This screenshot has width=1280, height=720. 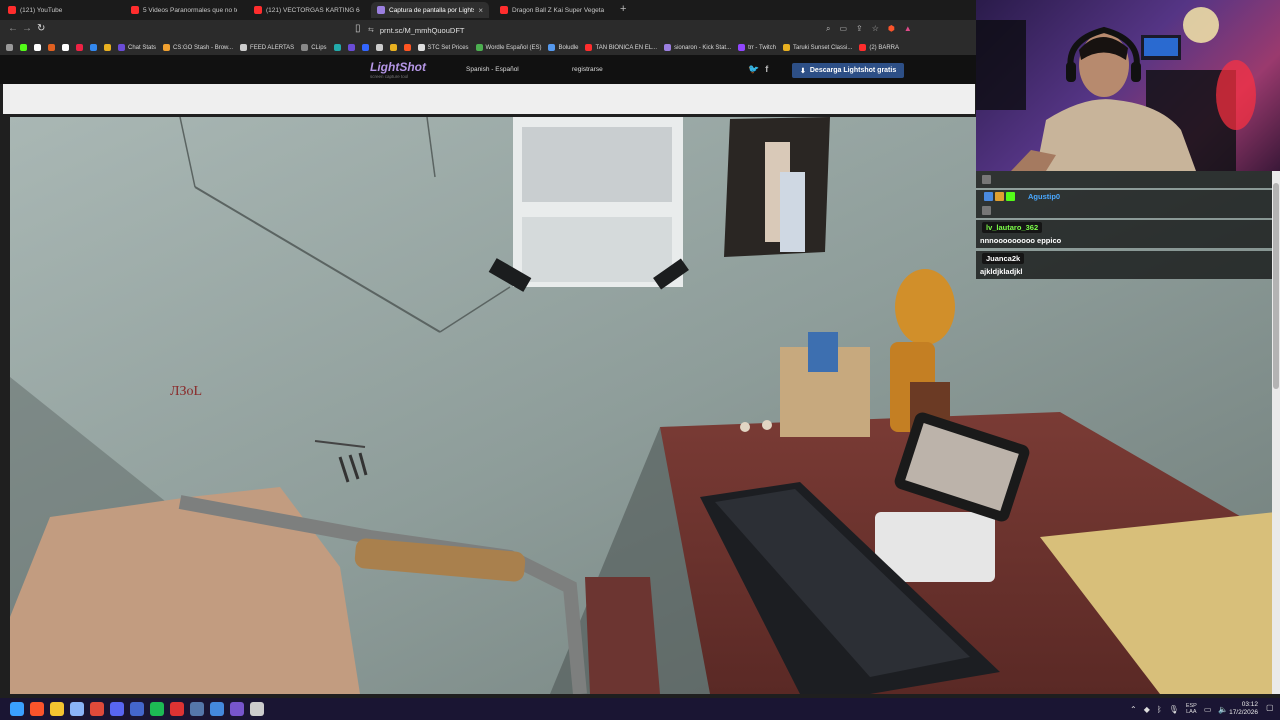 I want to click on chrome-icon, so click(x=97, y=709).